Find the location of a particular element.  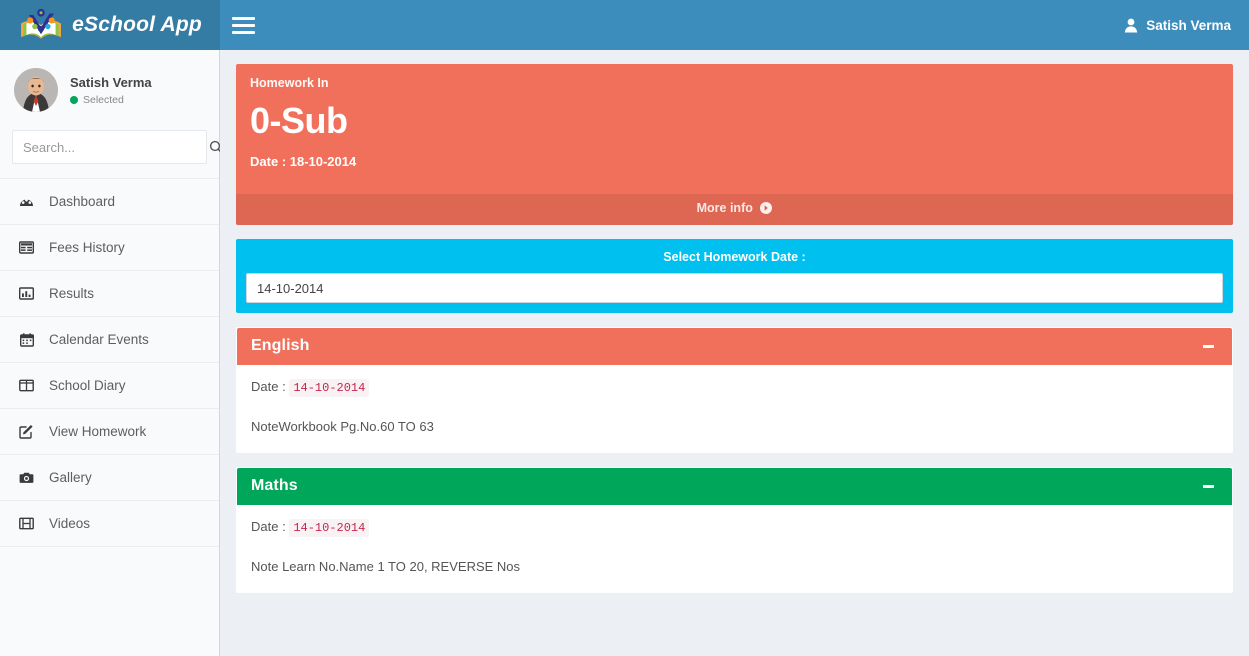

subject-panel-header: English is located at coordinates (734, 346).